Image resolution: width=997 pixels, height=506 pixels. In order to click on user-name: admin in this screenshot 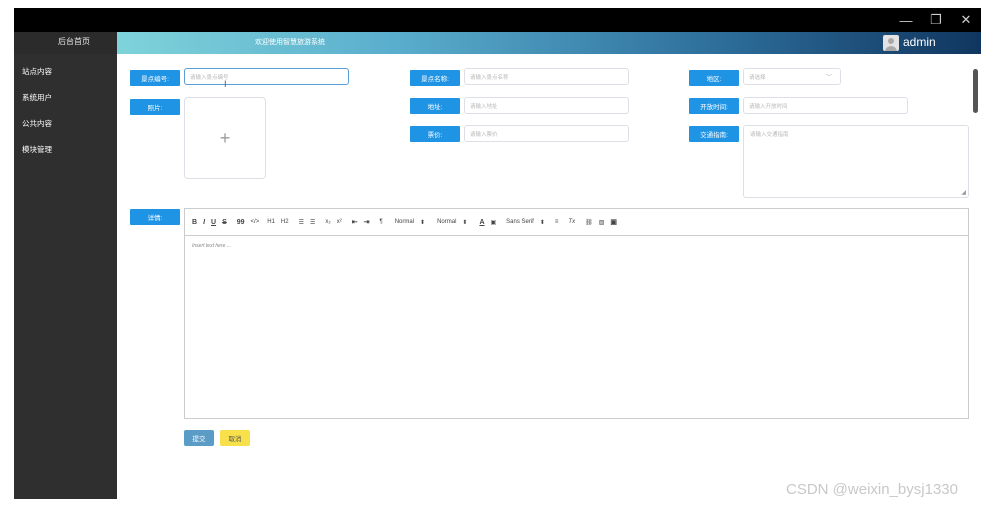, I will do `click(919, 42)`.